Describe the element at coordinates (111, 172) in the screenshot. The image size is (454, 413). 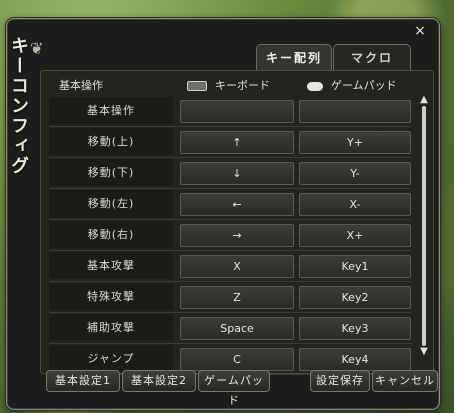
I see `action-label: 移動(下)` at that location.